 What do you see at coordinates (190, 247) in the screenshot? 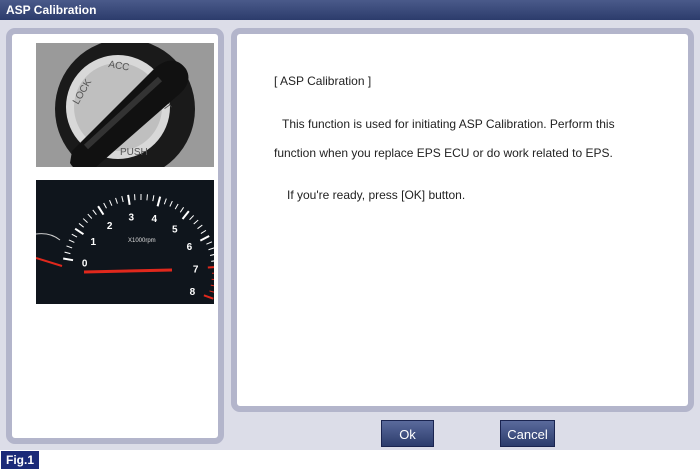
I see `gauge-number: 6` at bounding box center [190, 247].